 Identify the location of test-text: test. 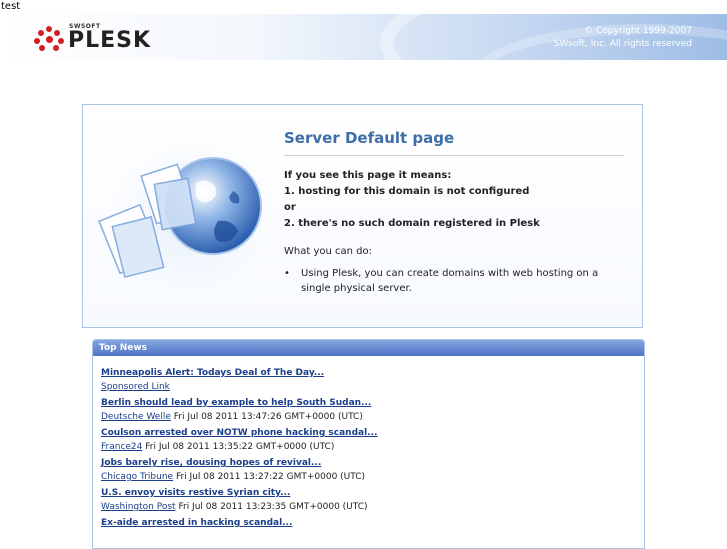
(11, 6).